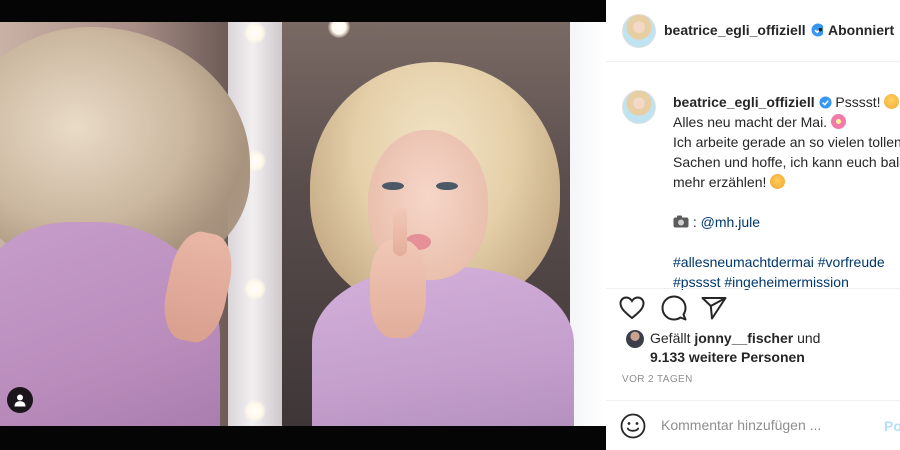  Describe the element at coordinates (786, 142) in the screenshot. I see `caption-text: Ich arbeite gerade an so vielen tollen` at that location.